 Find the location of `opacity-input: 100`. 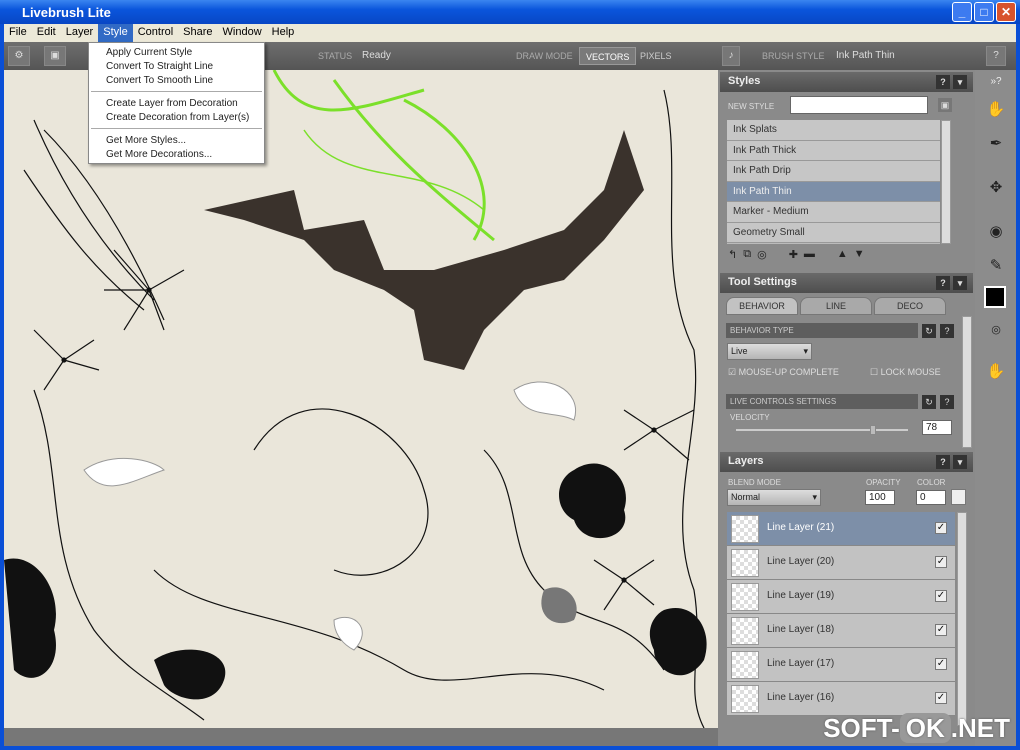

opacity-input: 100 is located at coordinates (880, 497).